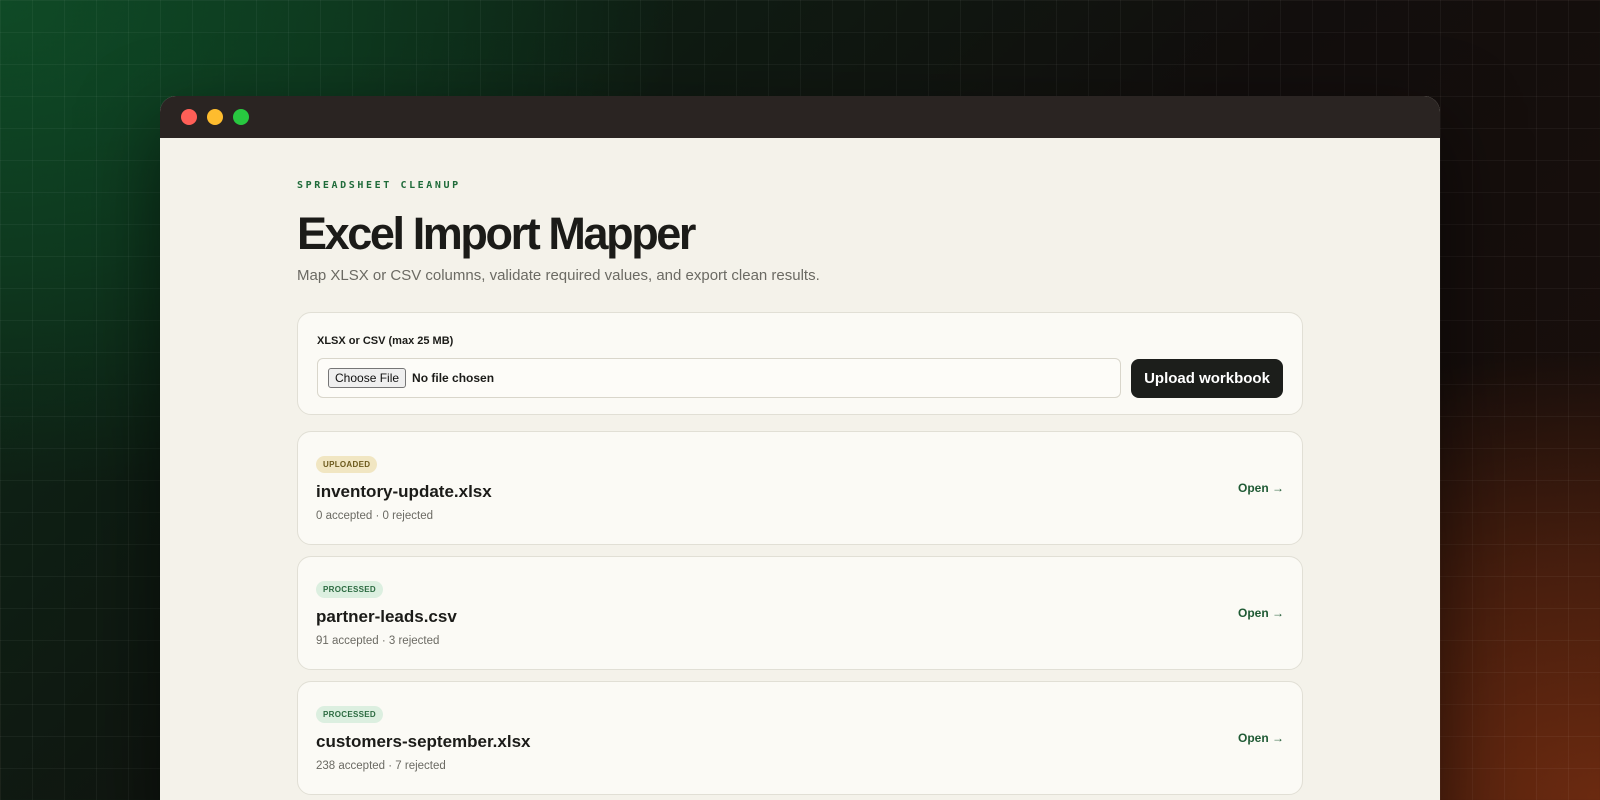 The image size is (1600, 800). I want to click on zoom-window-button, so click(241, 117).